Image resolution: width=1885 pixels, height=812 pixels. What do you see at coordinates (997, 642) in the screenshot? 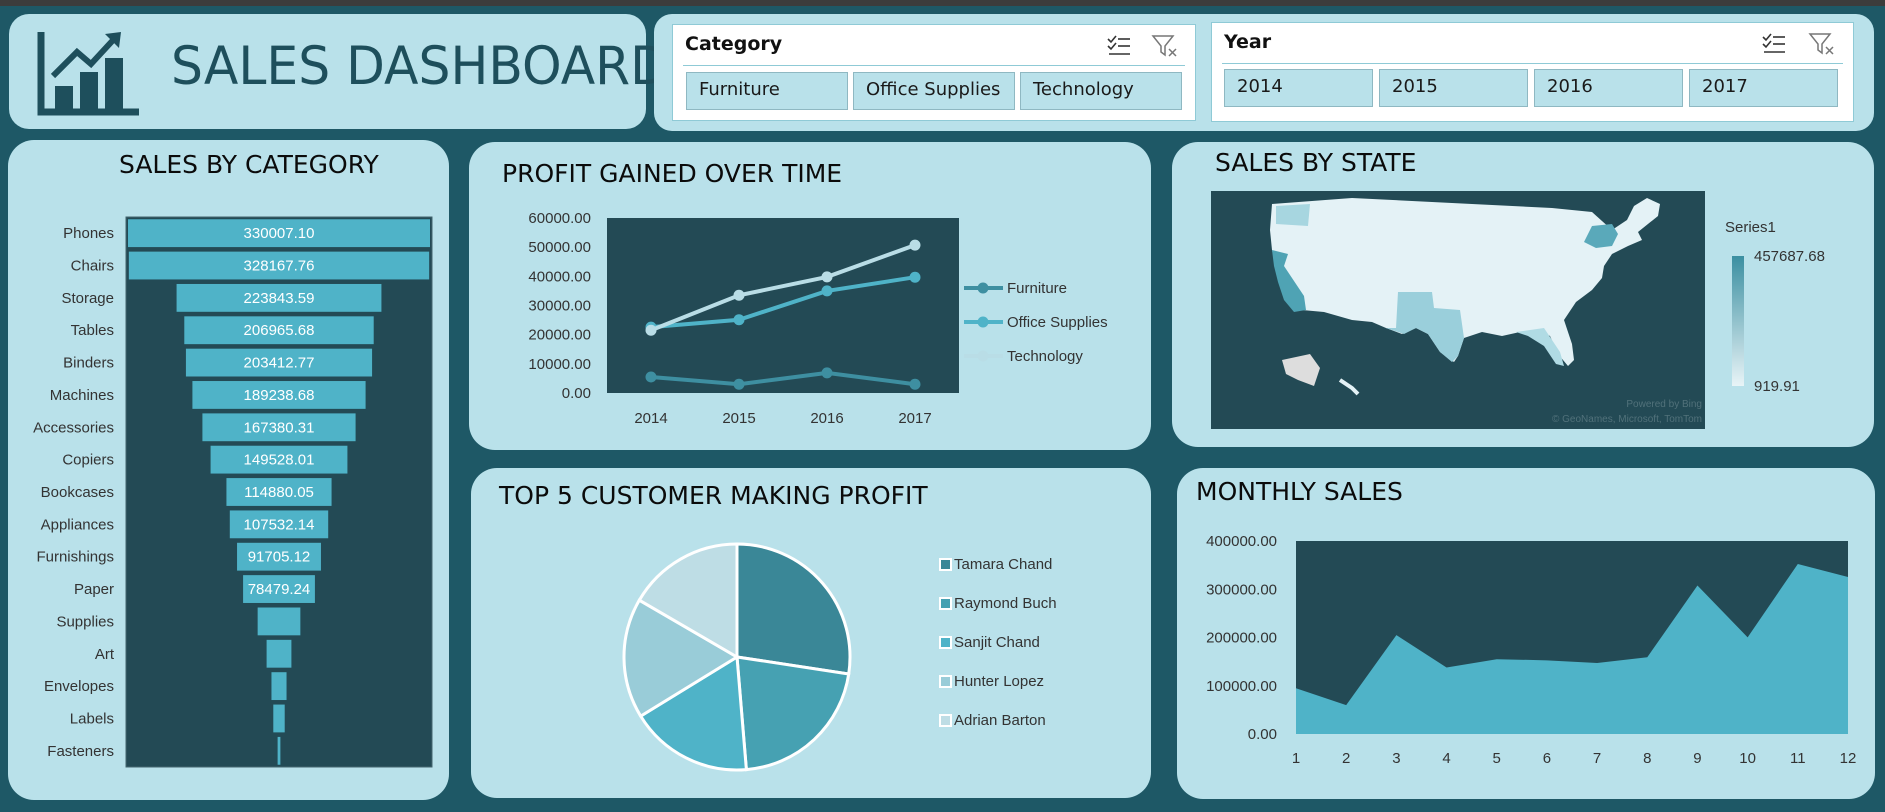
I see `pie-legend-label: Sanjit Chand` at bounding box center [997, 642].